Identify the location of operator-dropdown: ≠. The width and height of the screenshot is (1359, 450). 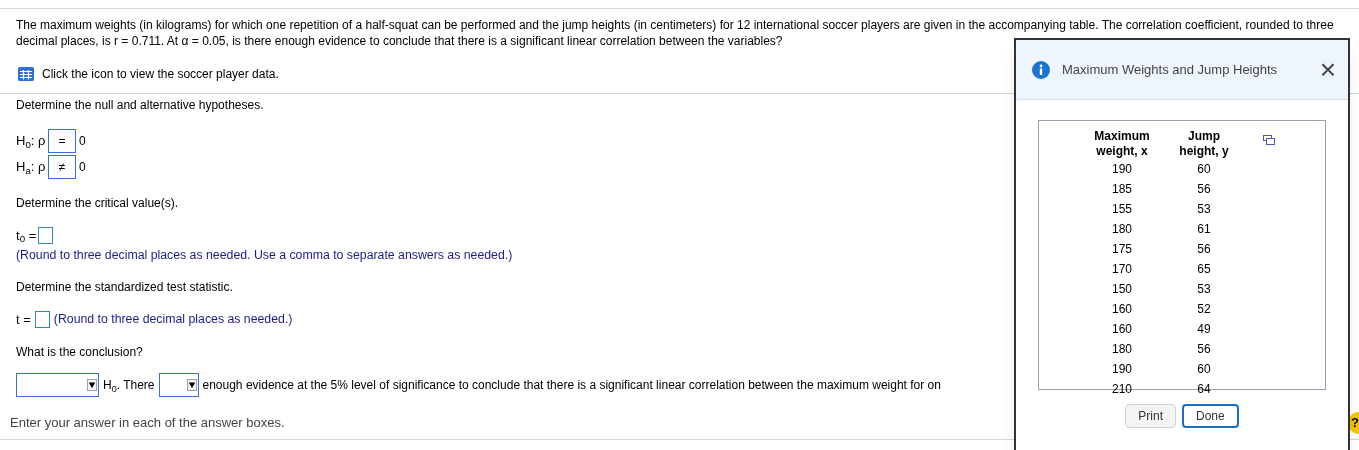
(62, 167).